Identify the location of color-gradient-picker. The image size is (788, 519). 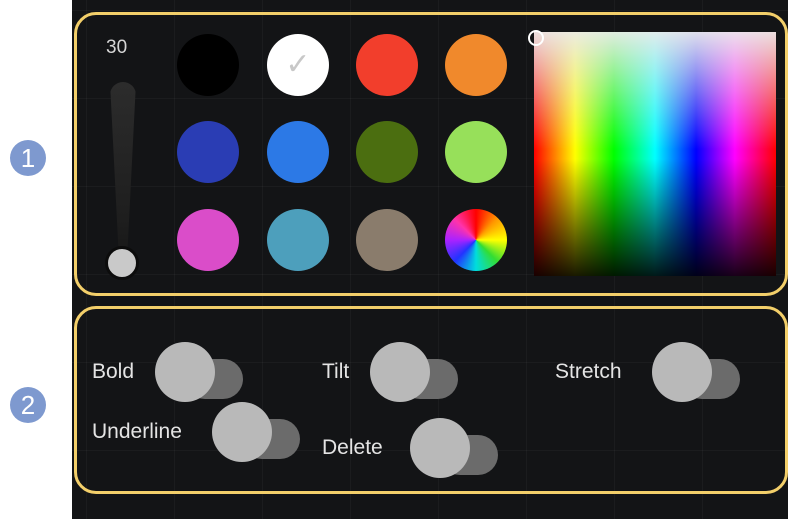
(655, 154).